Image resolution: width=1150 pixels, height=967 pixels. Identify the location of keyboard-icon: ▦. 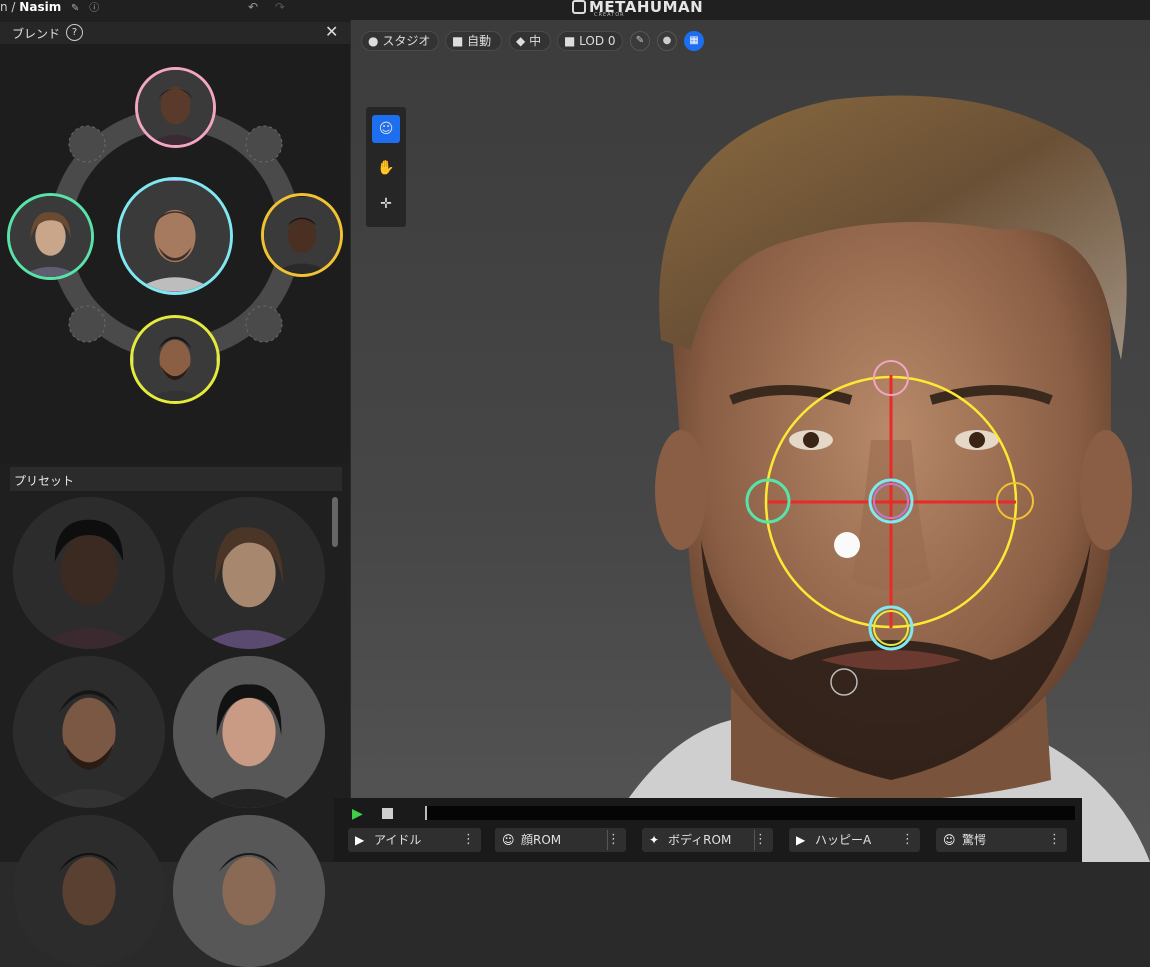
(694, 41).